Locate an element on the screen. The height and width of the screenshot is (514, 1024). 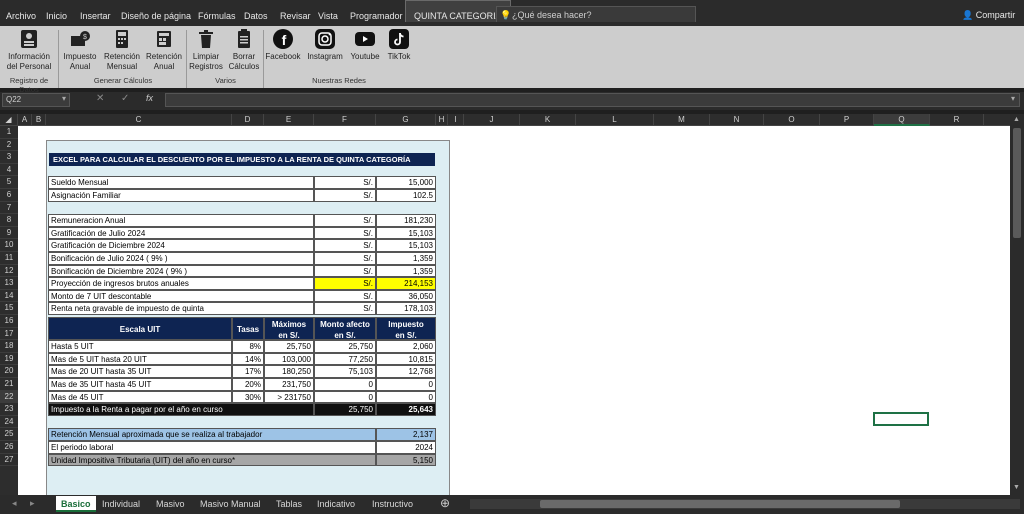
tab-prev-icon: ◂ is located at coordinates (14, 503).